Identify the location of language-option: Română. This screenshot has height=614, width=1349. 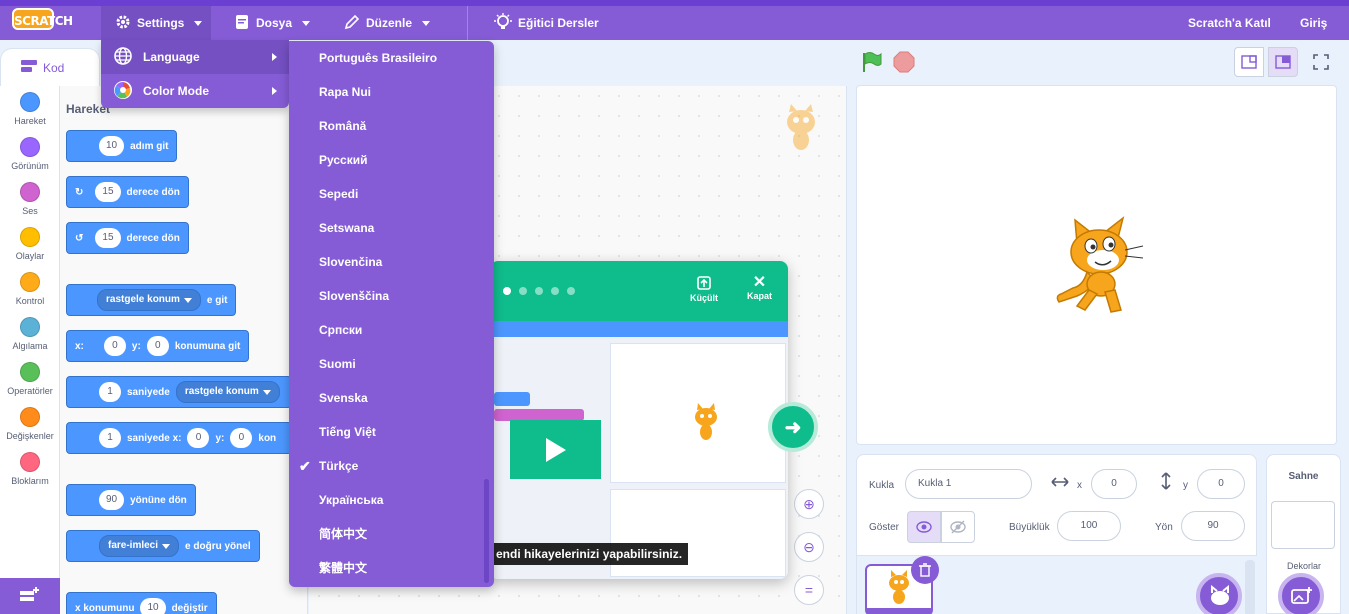
(391, 126).